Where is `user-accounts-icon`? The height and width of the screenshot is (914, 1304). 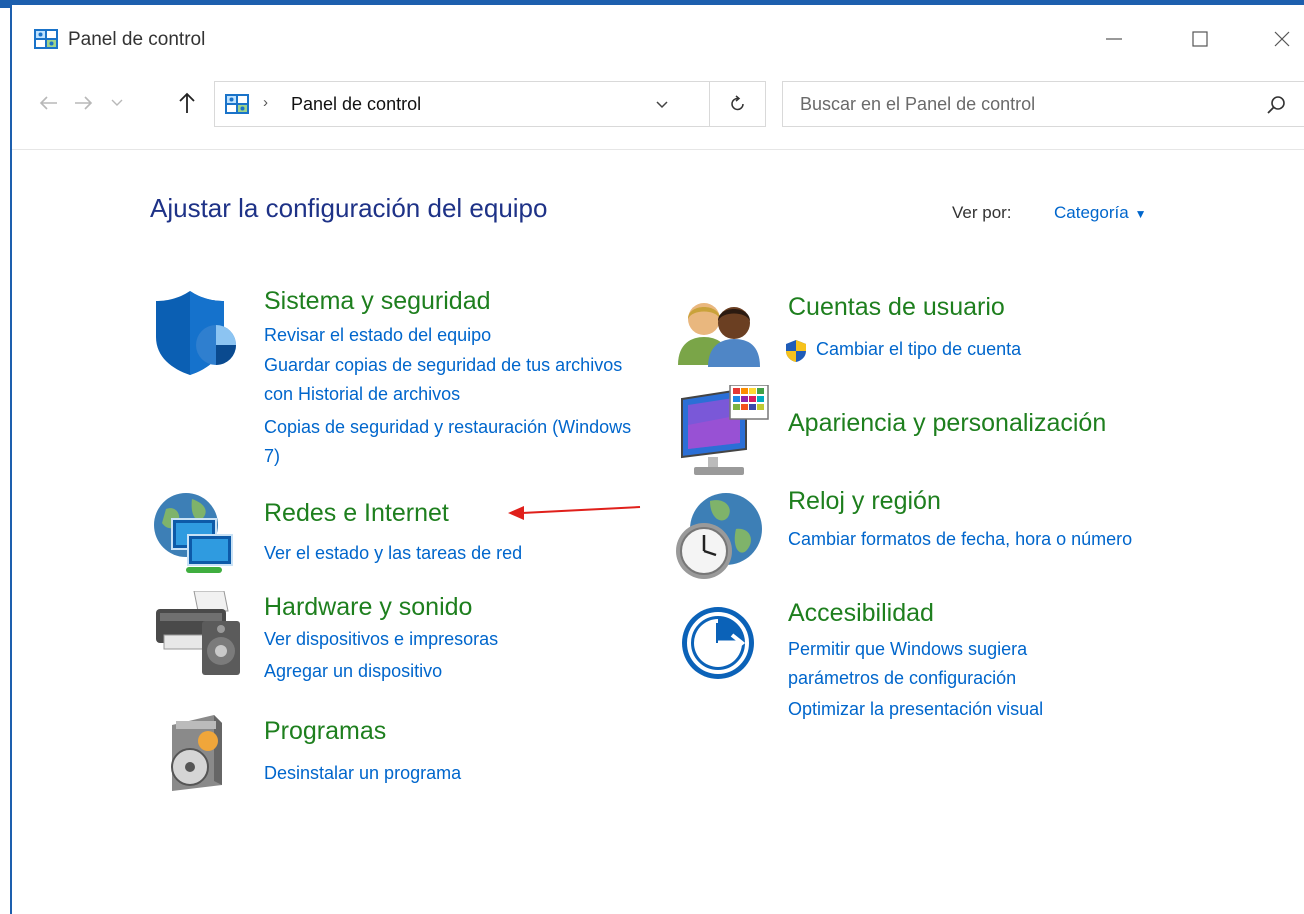 user-accounts-icon is located at coordinates (719, 332).